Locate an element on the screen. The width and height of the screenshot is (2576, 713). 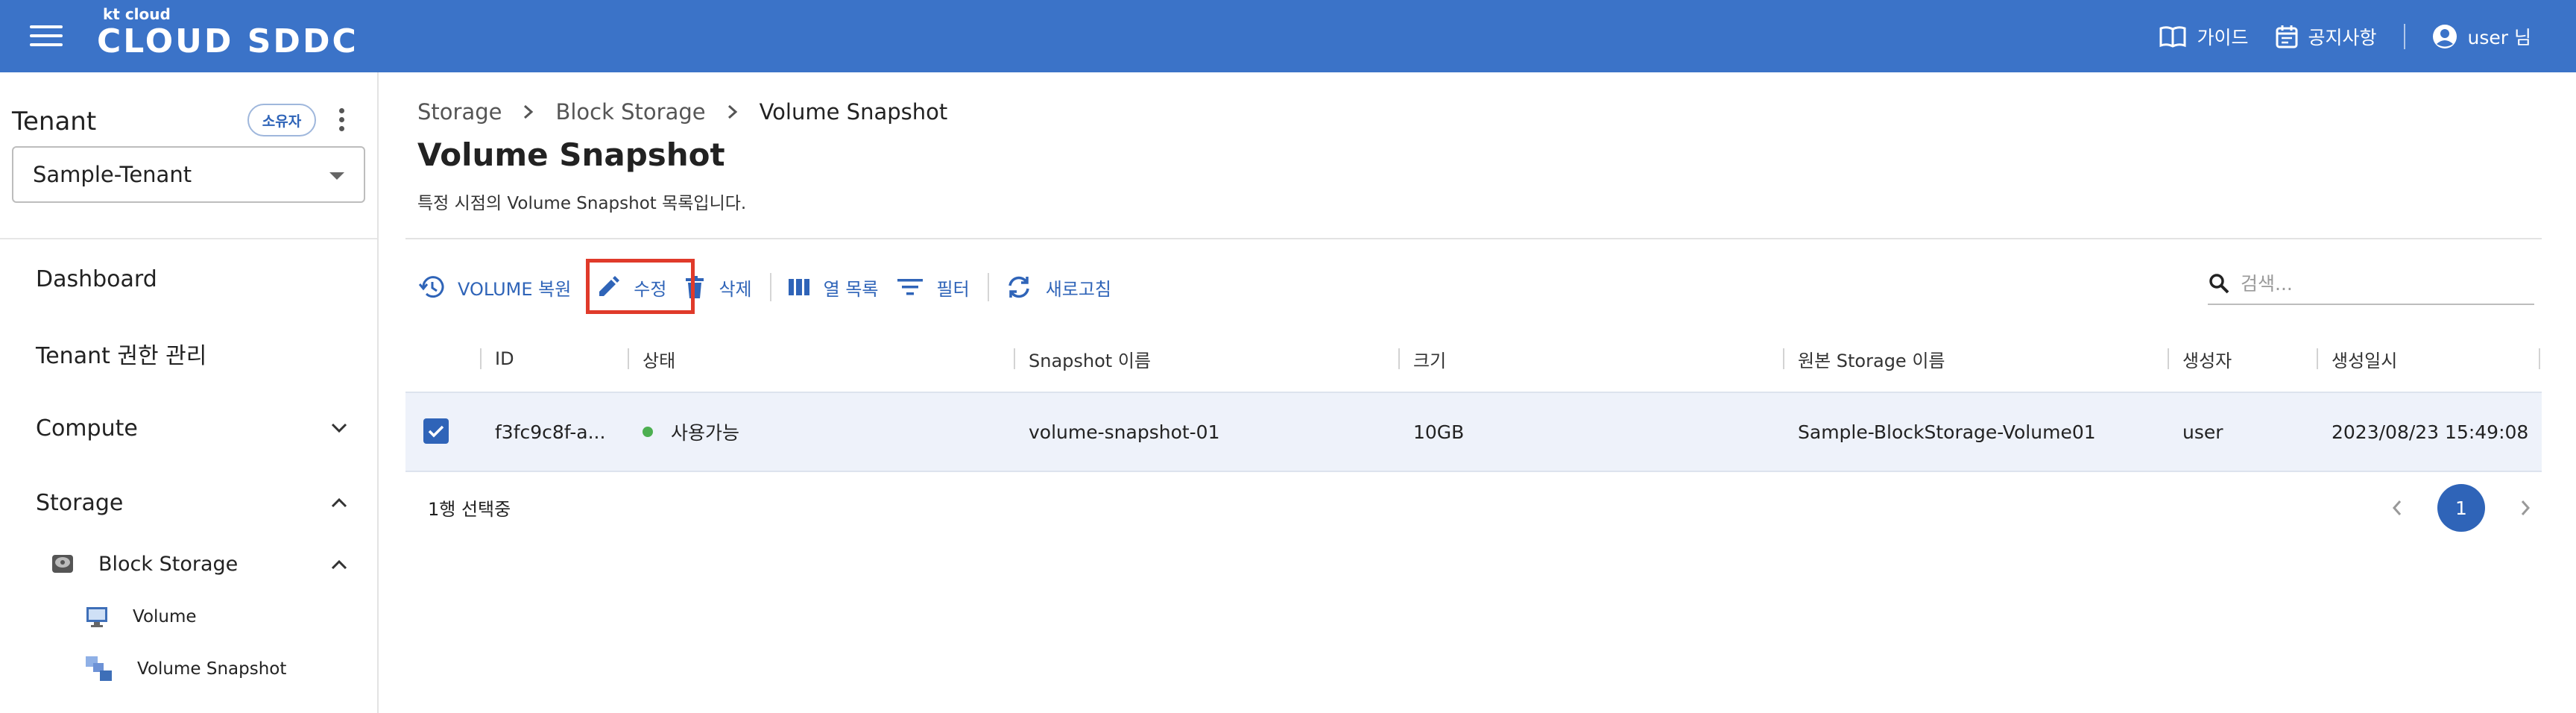
tenant-select: Sample-Tenant is located at coordinates (188, 175).